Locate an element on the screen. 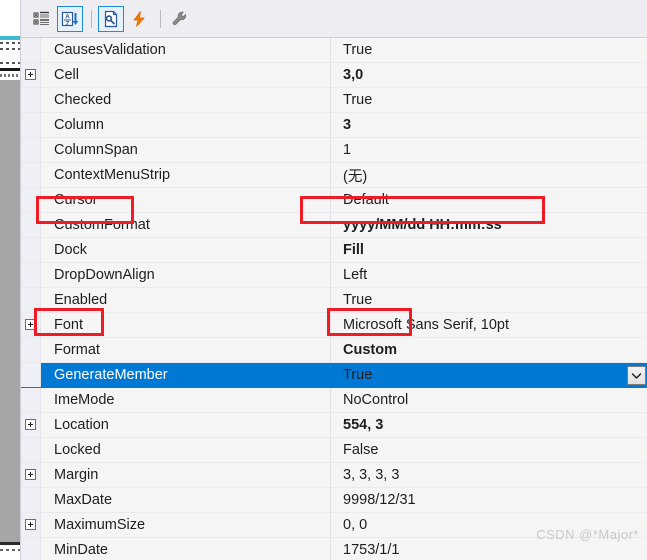  property-name: ContextMenuStrip is located at coordinates (186, 175).